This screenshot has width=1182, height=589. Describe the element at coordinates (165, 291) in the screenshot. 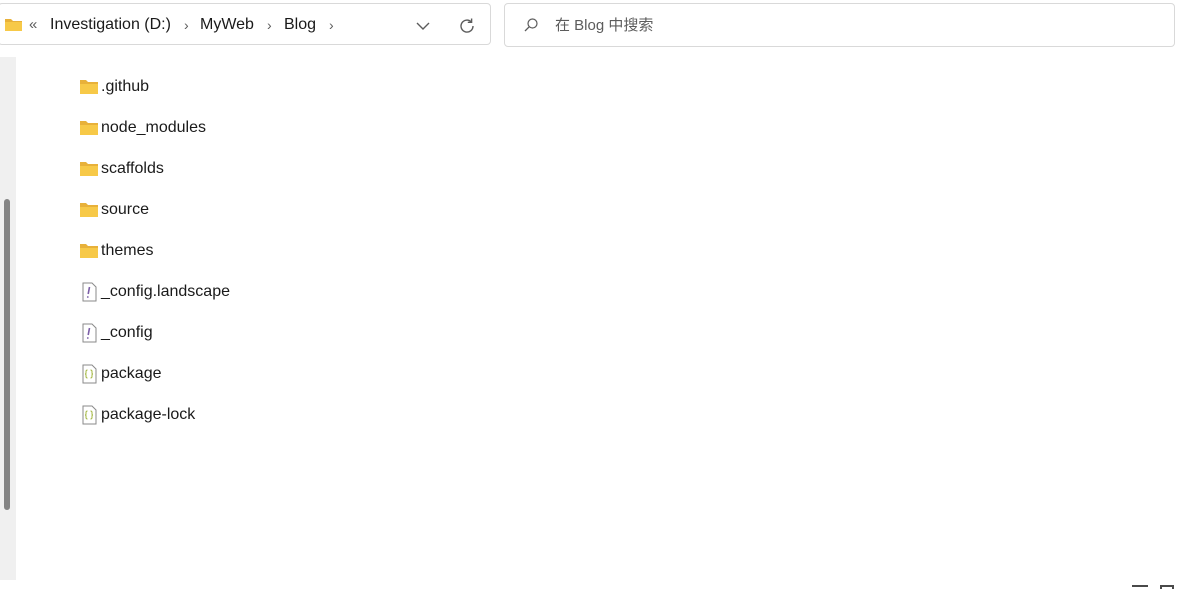

I see `file-name: _config.landscape` at that location.